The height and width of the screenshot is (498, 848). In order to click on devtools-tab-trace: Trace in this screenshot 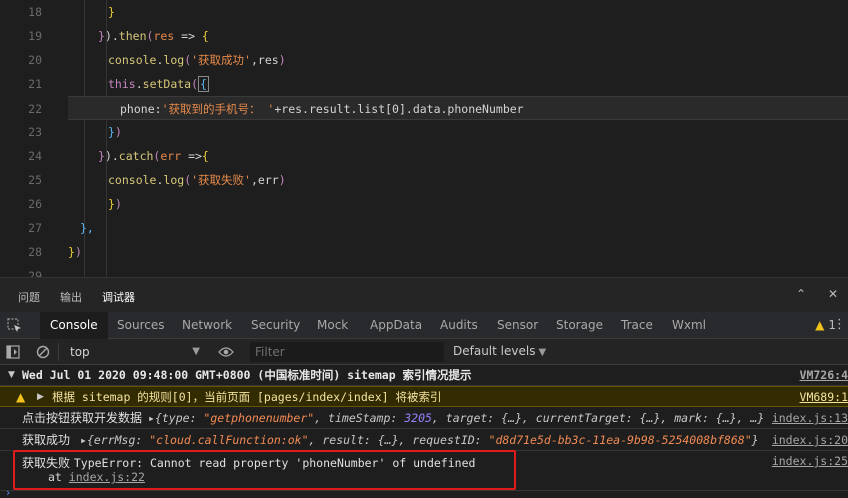, I will do `click(637, 325)`.